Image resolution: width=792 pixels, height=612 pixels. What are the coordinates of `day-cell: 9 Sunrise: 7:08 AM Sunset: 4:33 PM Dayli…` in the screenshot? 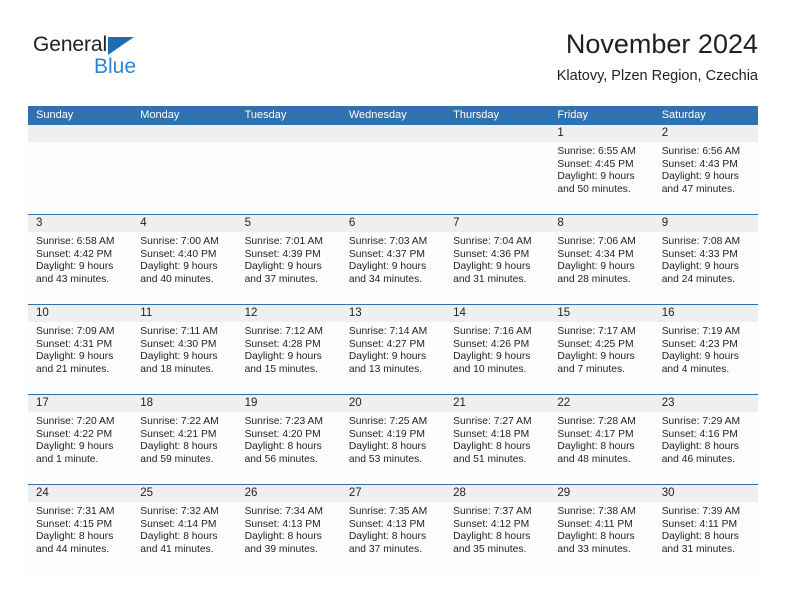 It's located at (705, 259).